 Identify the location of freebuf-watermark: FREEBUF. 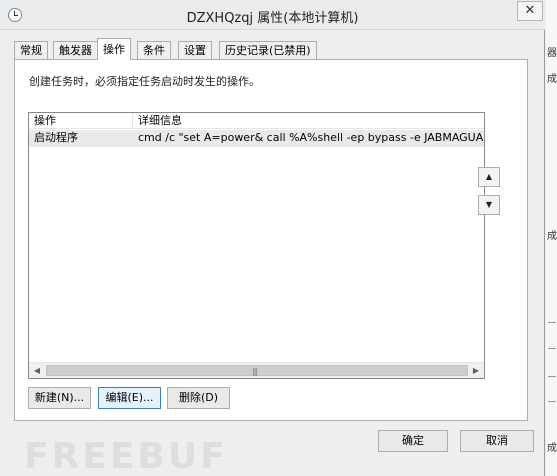
(126, 456).